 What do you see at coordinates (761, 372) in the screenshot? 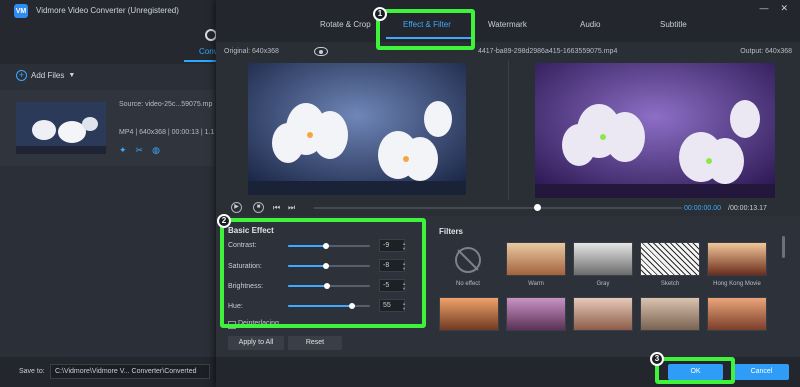
I see `cancel-button: Cancel` at bounding box center [761, 372].